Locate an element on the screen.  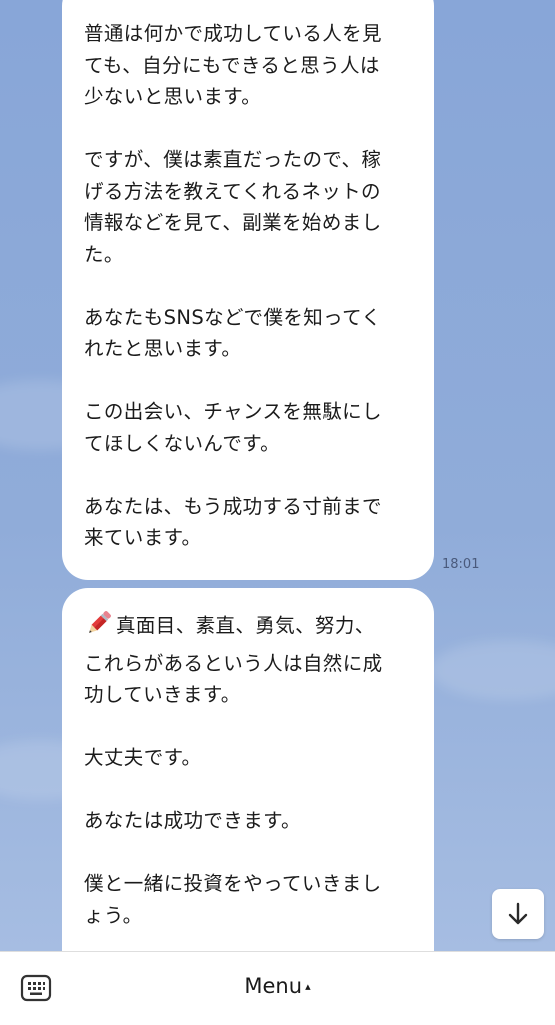
message-line: 大丈夫です。 is located at coordinates (248, 758).